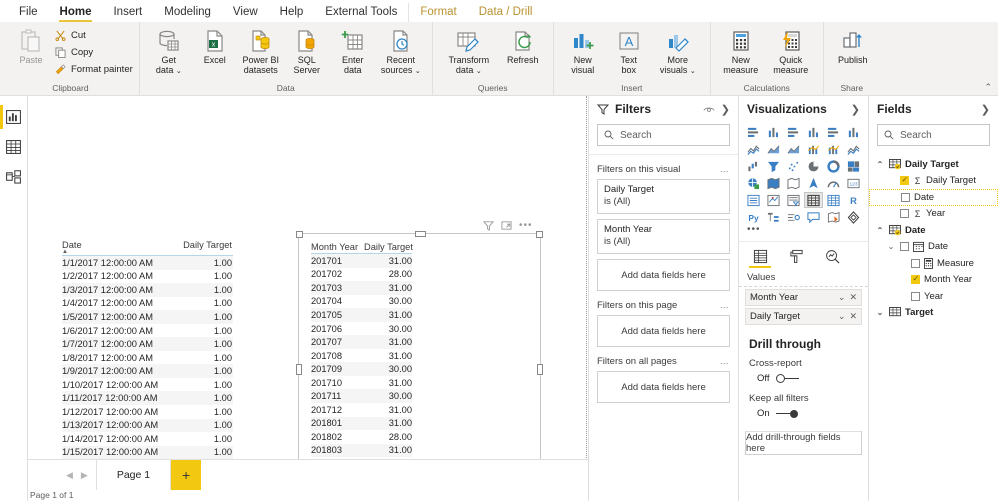  What do you see at coordinates (709, 109) in the screenshot?
I see `eye-icon` at bounding box center [709, 109].